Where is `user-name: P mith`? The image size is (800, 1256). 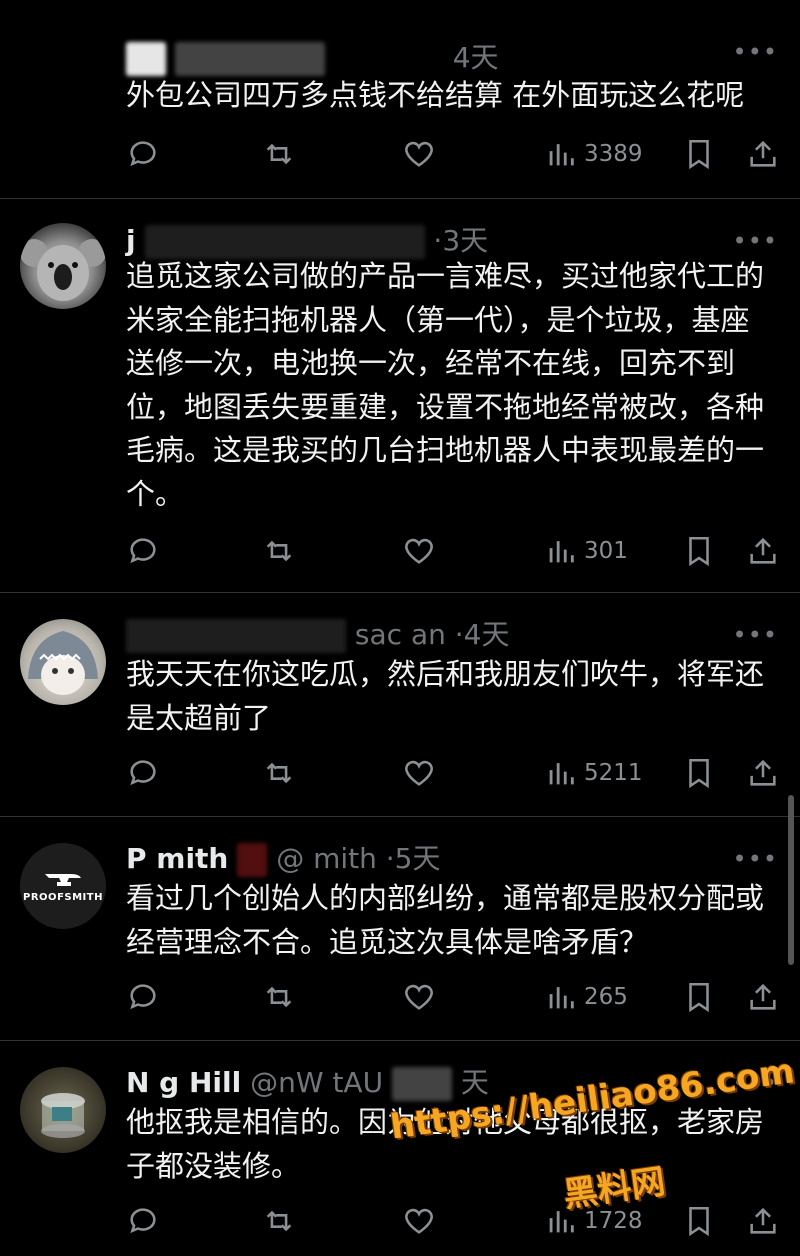 user-name: P mith is located at coordinates (177, 858).